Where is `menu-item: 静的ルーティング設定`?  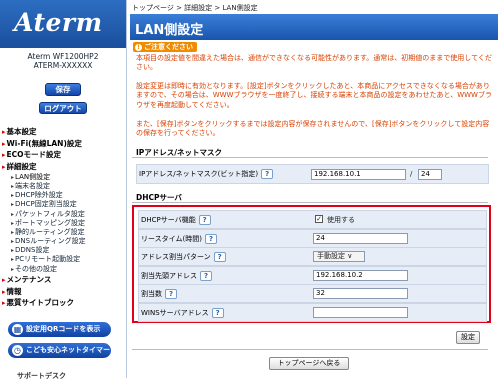 menu-item: 静的ルーティング設定 is located at coordinates (63, 232).